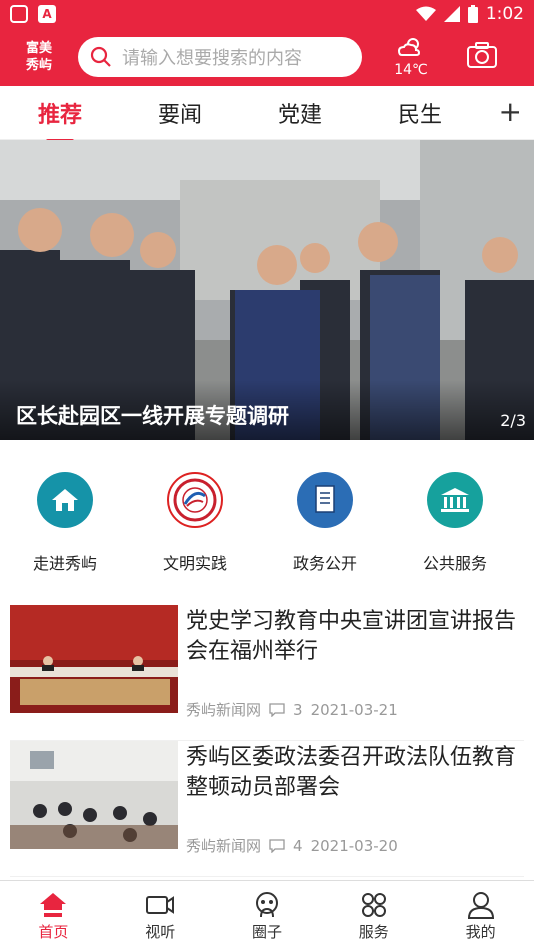  I want to click on grid-icon, so click(373, 905).